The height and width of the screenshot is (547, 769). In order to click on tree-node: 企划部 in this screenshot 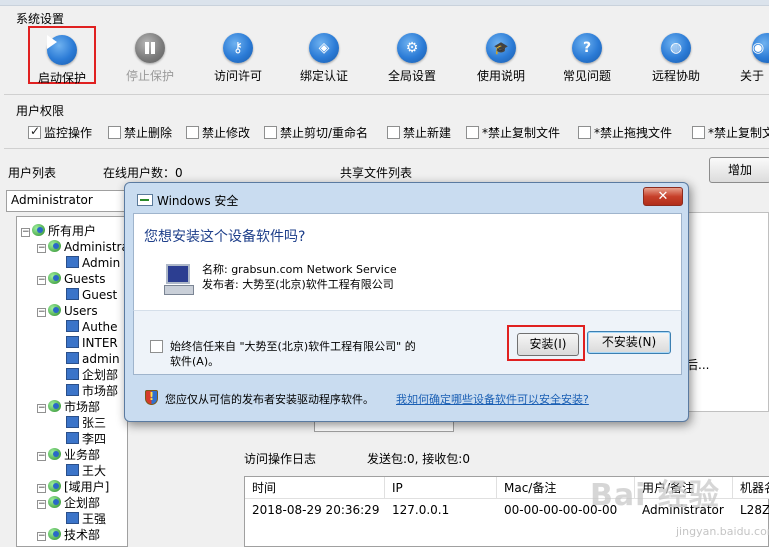, I will do `click(85, 375)`.